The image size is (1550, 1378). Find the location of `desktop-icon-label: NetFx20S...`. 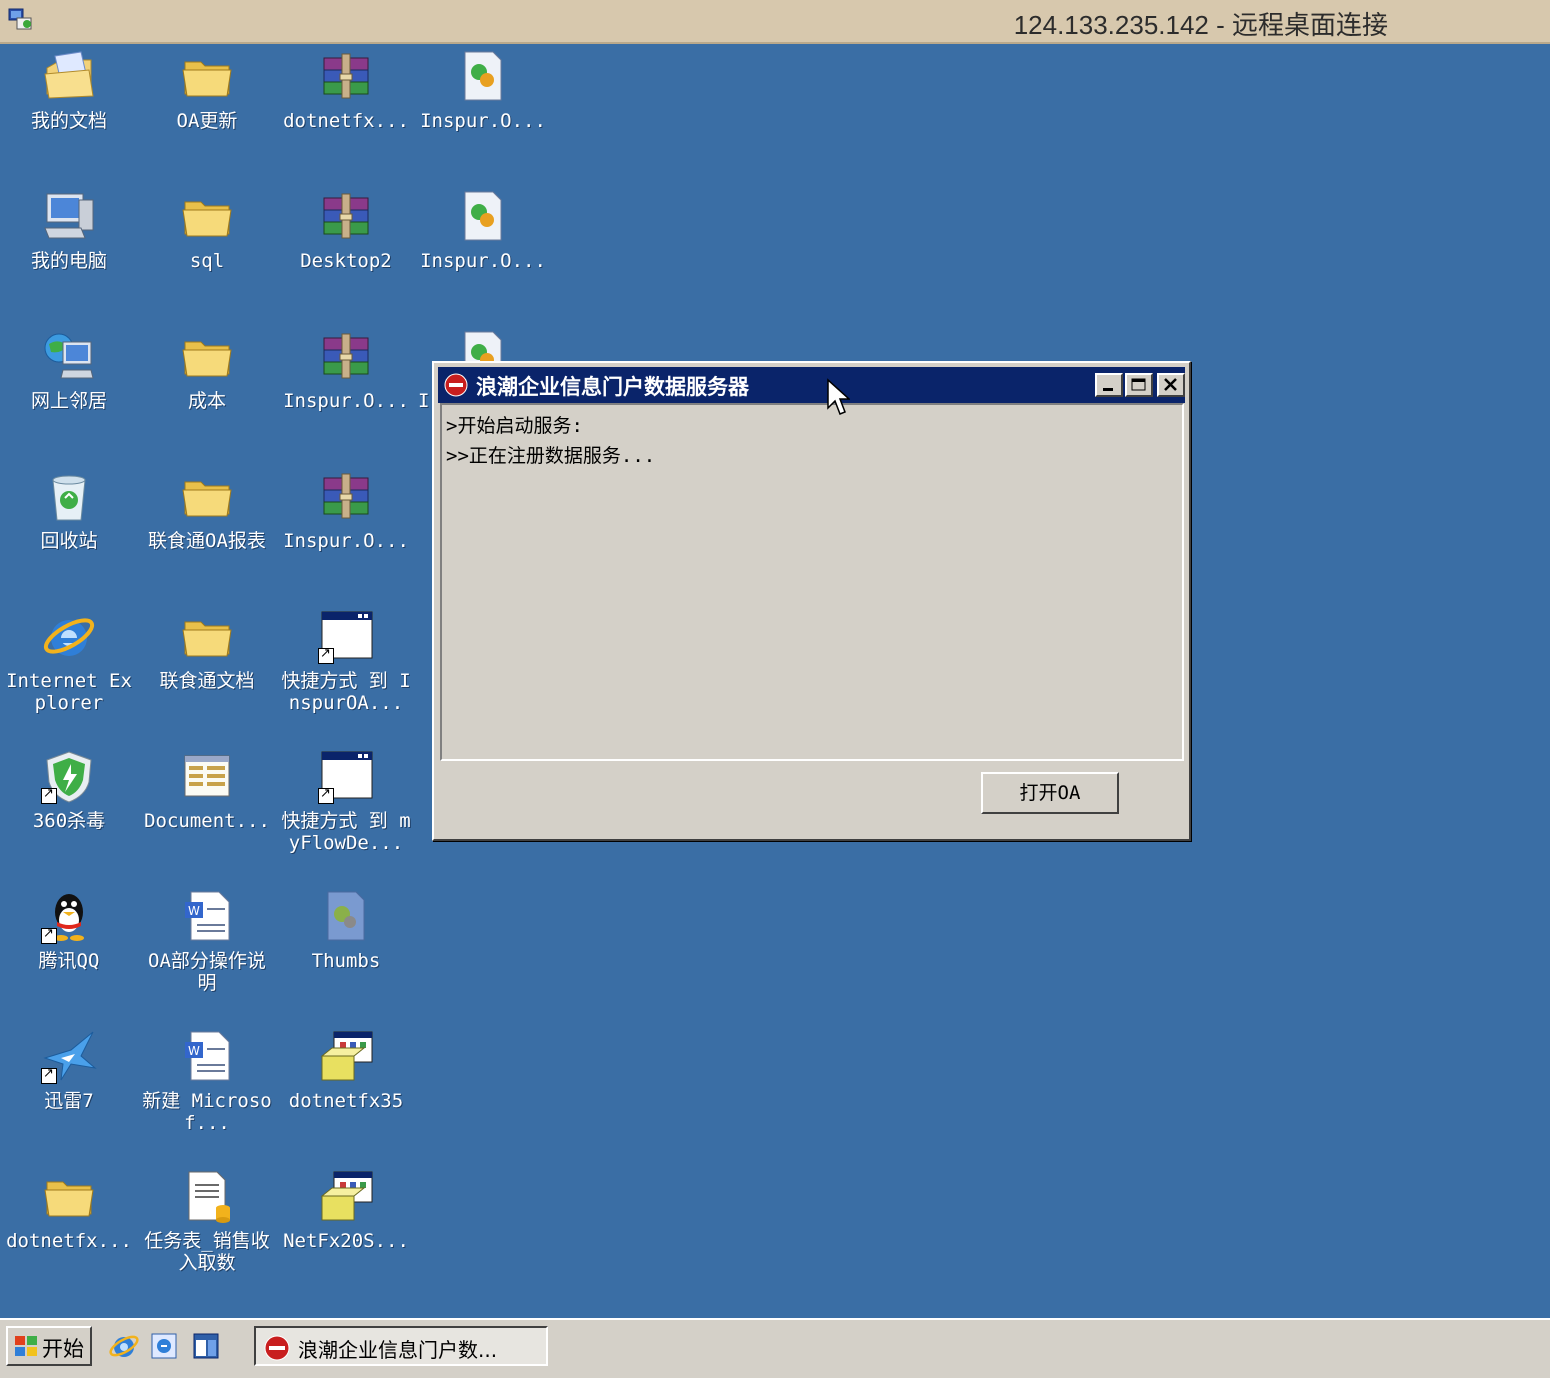

desktop-icon-label: NetFx20S... is located at coordinates (346, 1241).